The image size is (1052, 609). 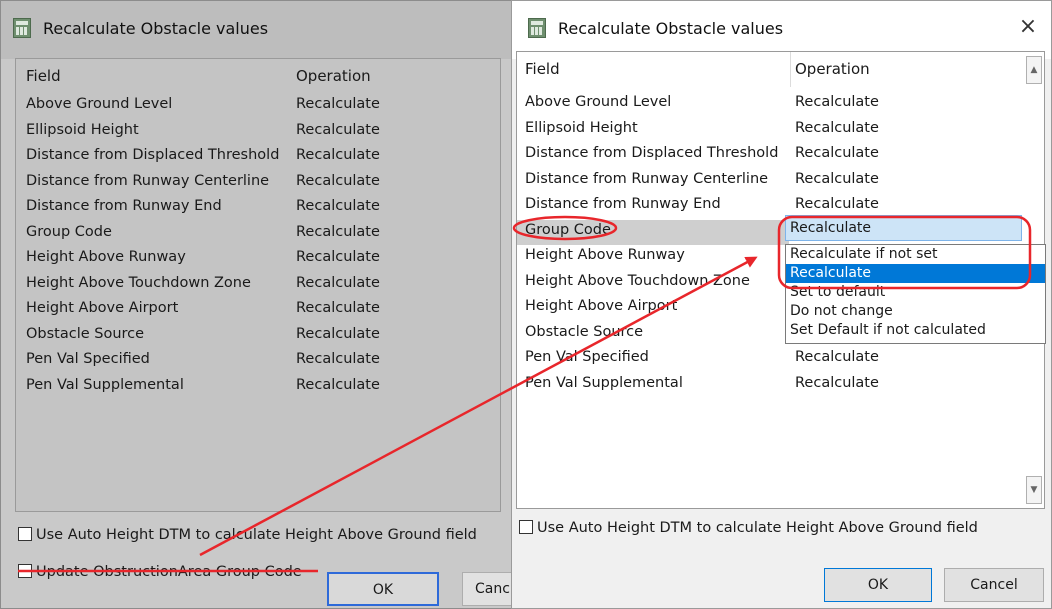 What do you see at coordinates (878, 585) in the screenshot?
I see `right-ok-button: OK` at bounding box center [878, 585].